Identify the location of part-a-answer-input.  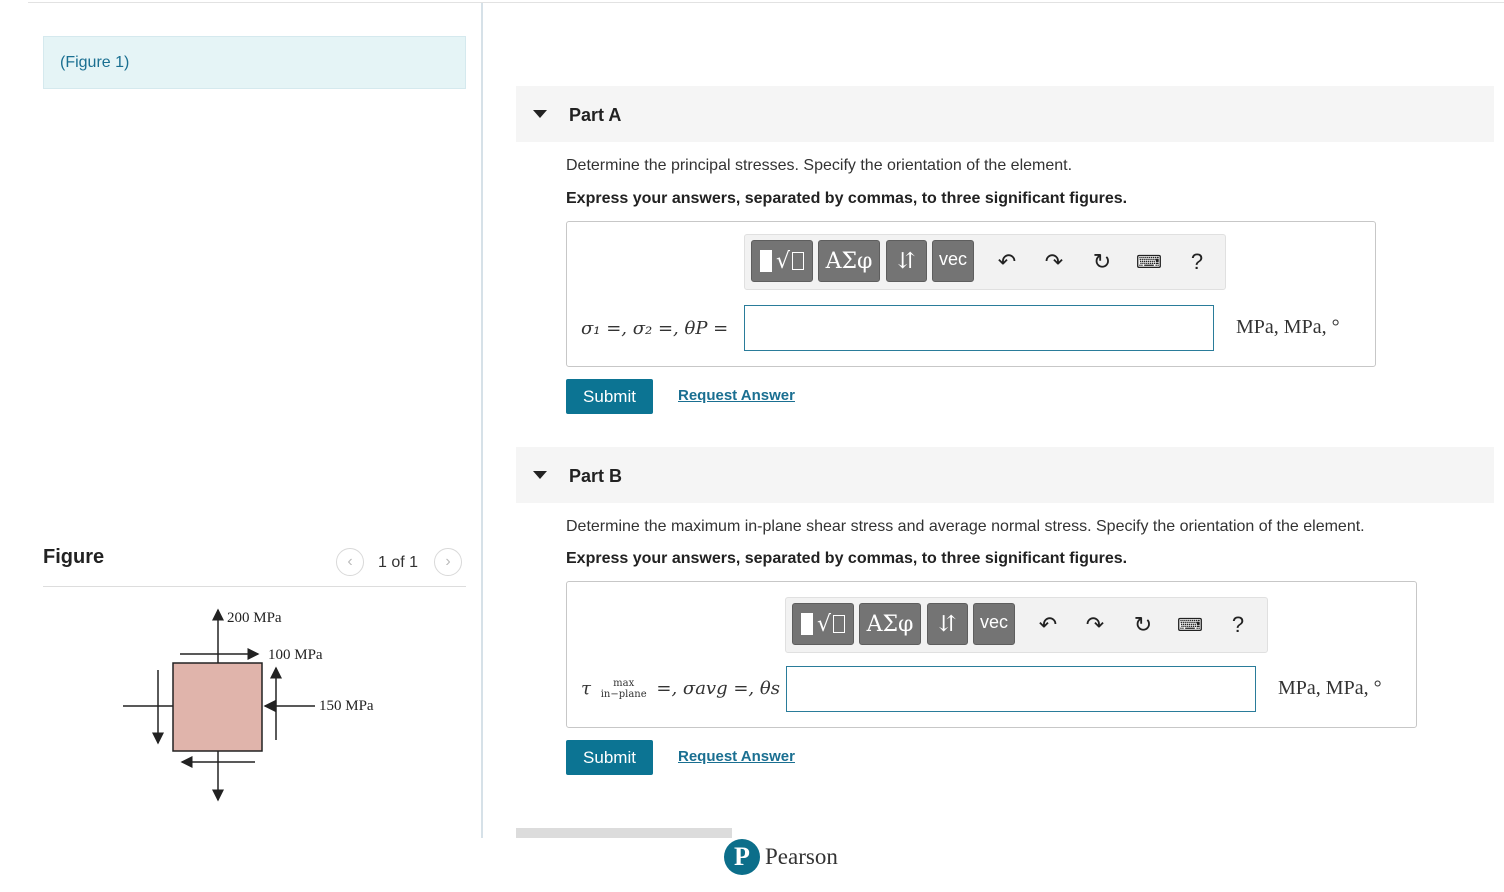
(979, 328).